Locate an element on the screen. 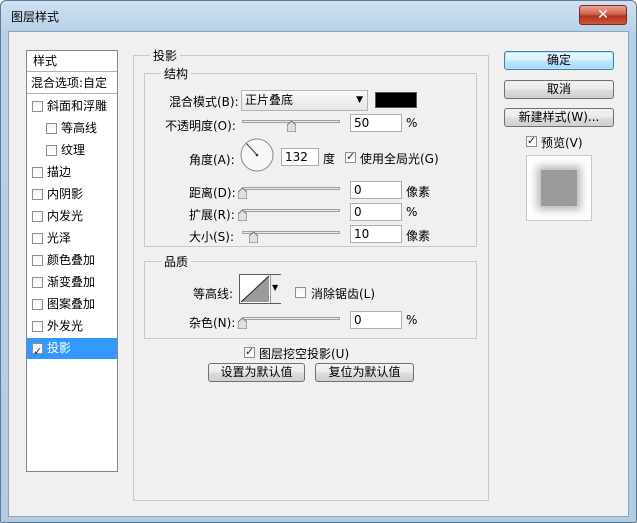 The height and width of the screenshot is (523, 637). antialias-checkbox is located at coordinates (300, 292).